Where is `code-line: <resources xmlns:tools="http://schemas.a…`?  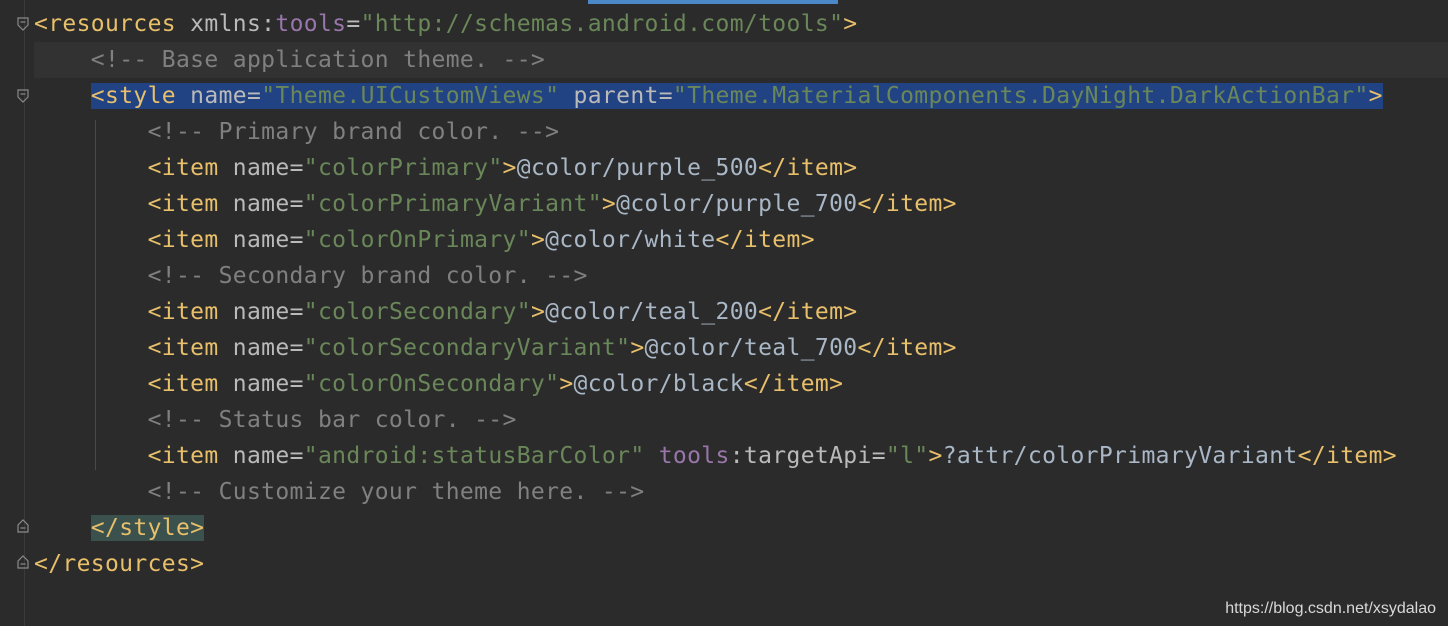 code-line: <resources xmlns:tools="http://schemas.a… is located at coordinates (741, 24).